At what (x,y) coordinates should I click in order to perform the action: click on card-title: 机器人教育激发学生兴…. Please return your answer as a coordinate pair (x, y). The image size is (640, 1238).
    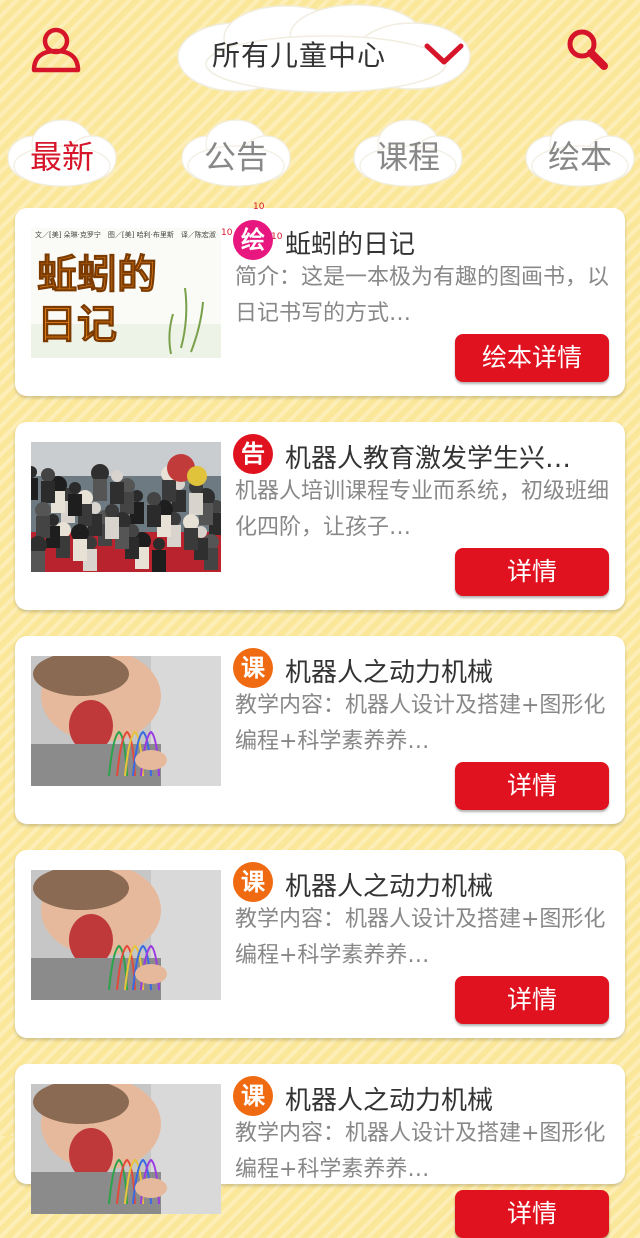
    Looking at the image, I should click on (445, 456).